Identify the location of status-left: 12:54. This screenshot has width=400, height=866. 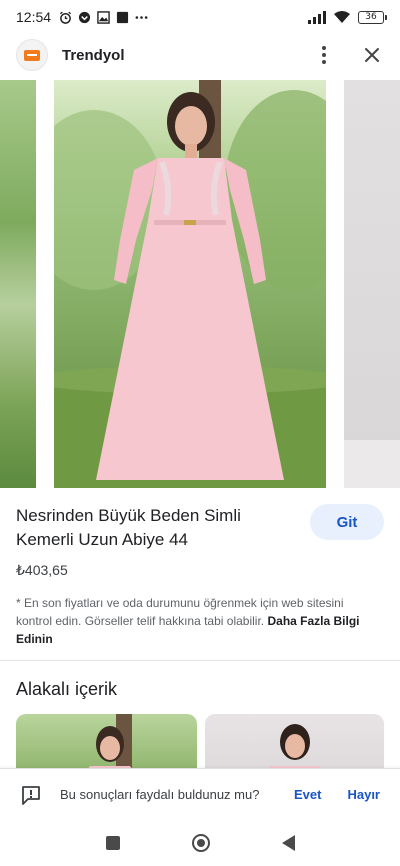
(82, 17).